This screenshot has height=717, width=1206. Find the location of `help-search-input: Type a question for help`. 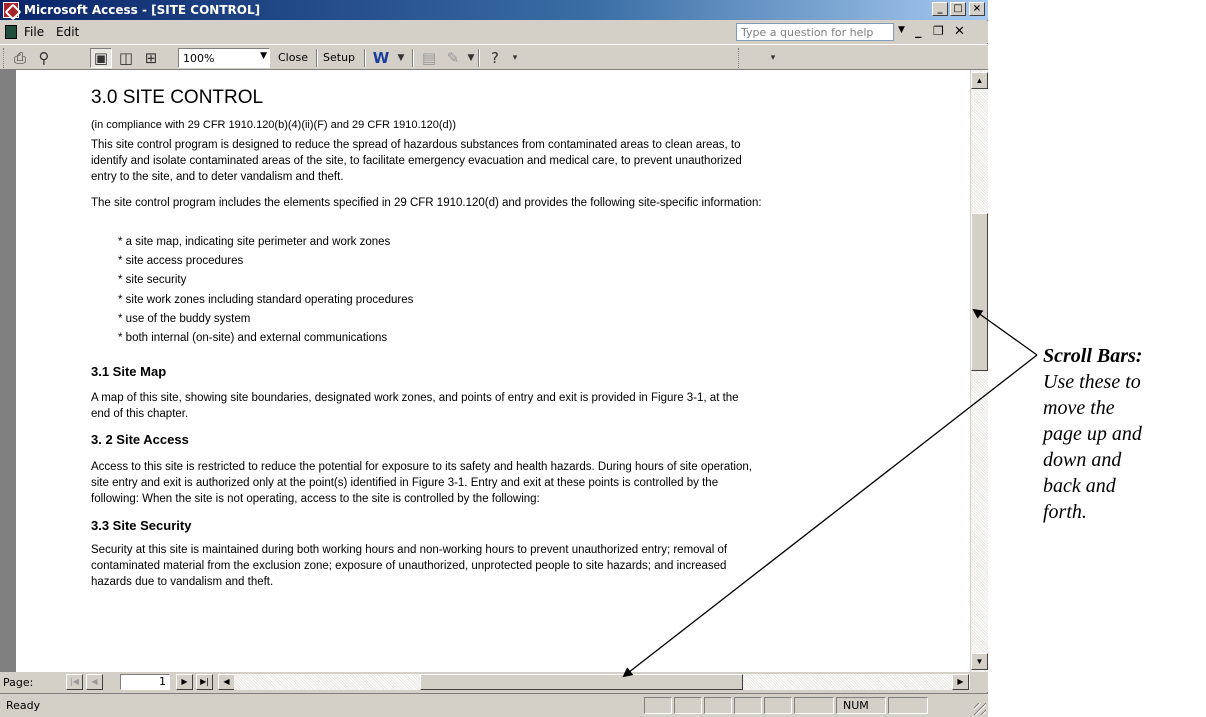

help-search-input: Type a question for help is located at coordinates (815, 32).